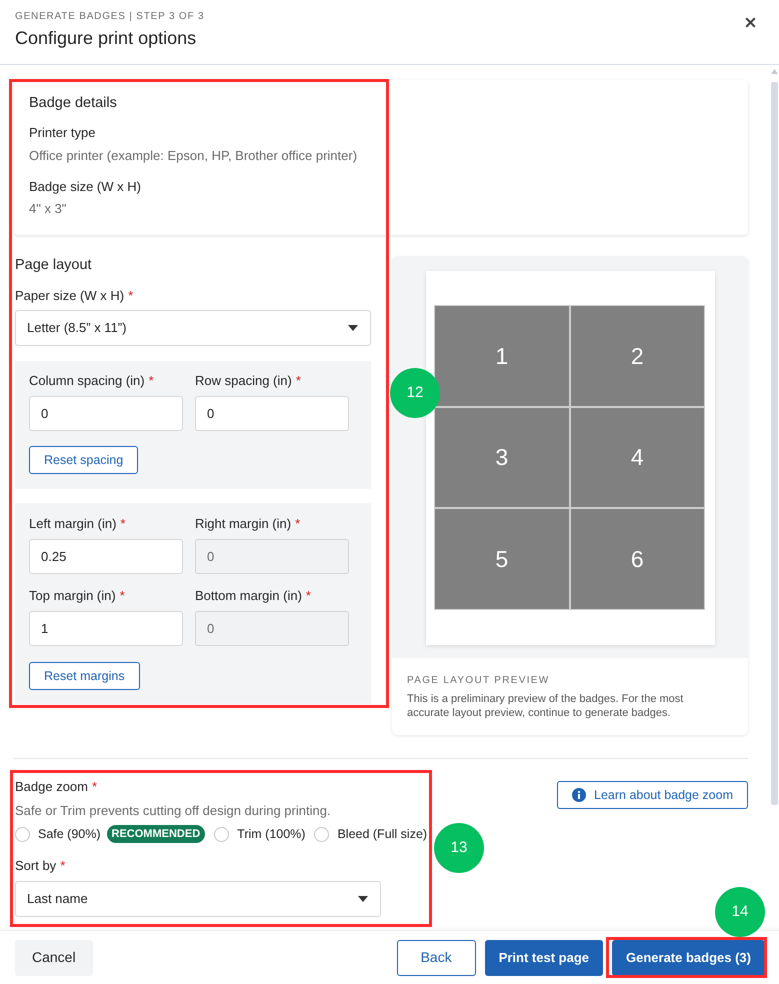 Image resolution: width=779 pixels, height=984 pixels. Describe the element at coordinates (545, 706) in the screenshot. I see `preview-caption: This is a preliminary preview of the badges. For the most accurate layout preview, continue to generate badges.` at that location.